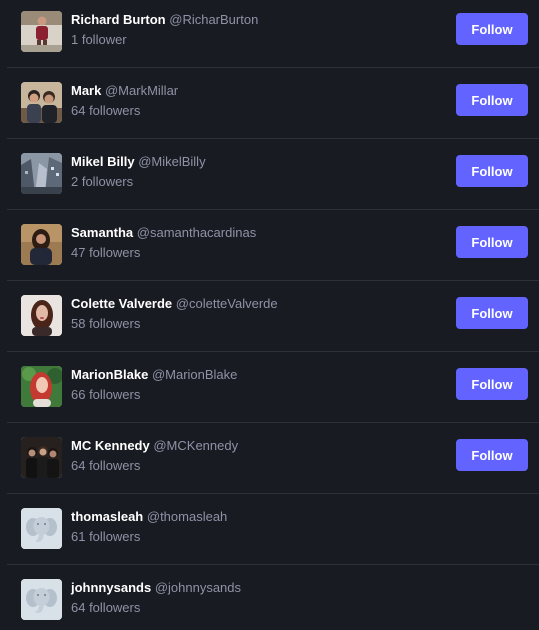 This screenshot has width=539, height=630. I want to click on display-name: MC Kennedy, so click(110, 445).